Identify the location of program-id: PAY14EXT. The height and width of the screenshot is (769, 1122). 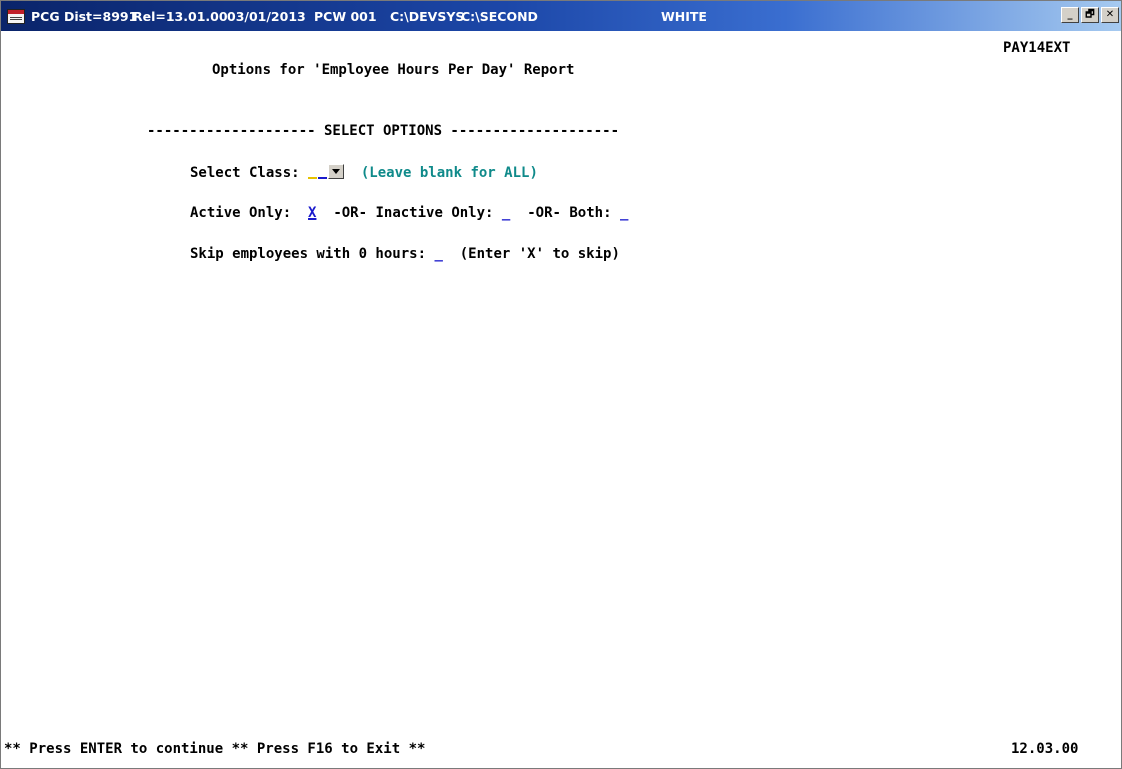
(1037, 48).